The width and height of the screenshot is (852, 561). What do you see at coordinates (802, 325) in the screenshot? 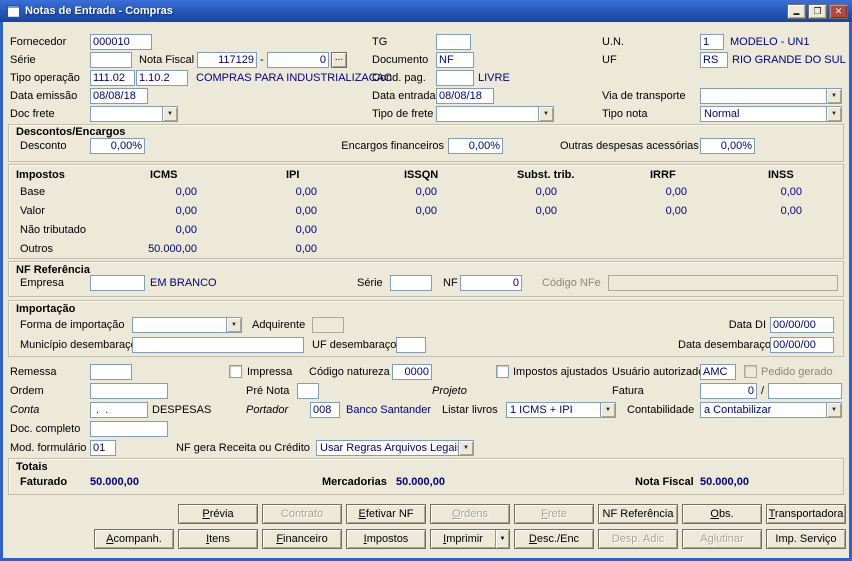
I see `data-di-input` at bounding box center [802, 325].